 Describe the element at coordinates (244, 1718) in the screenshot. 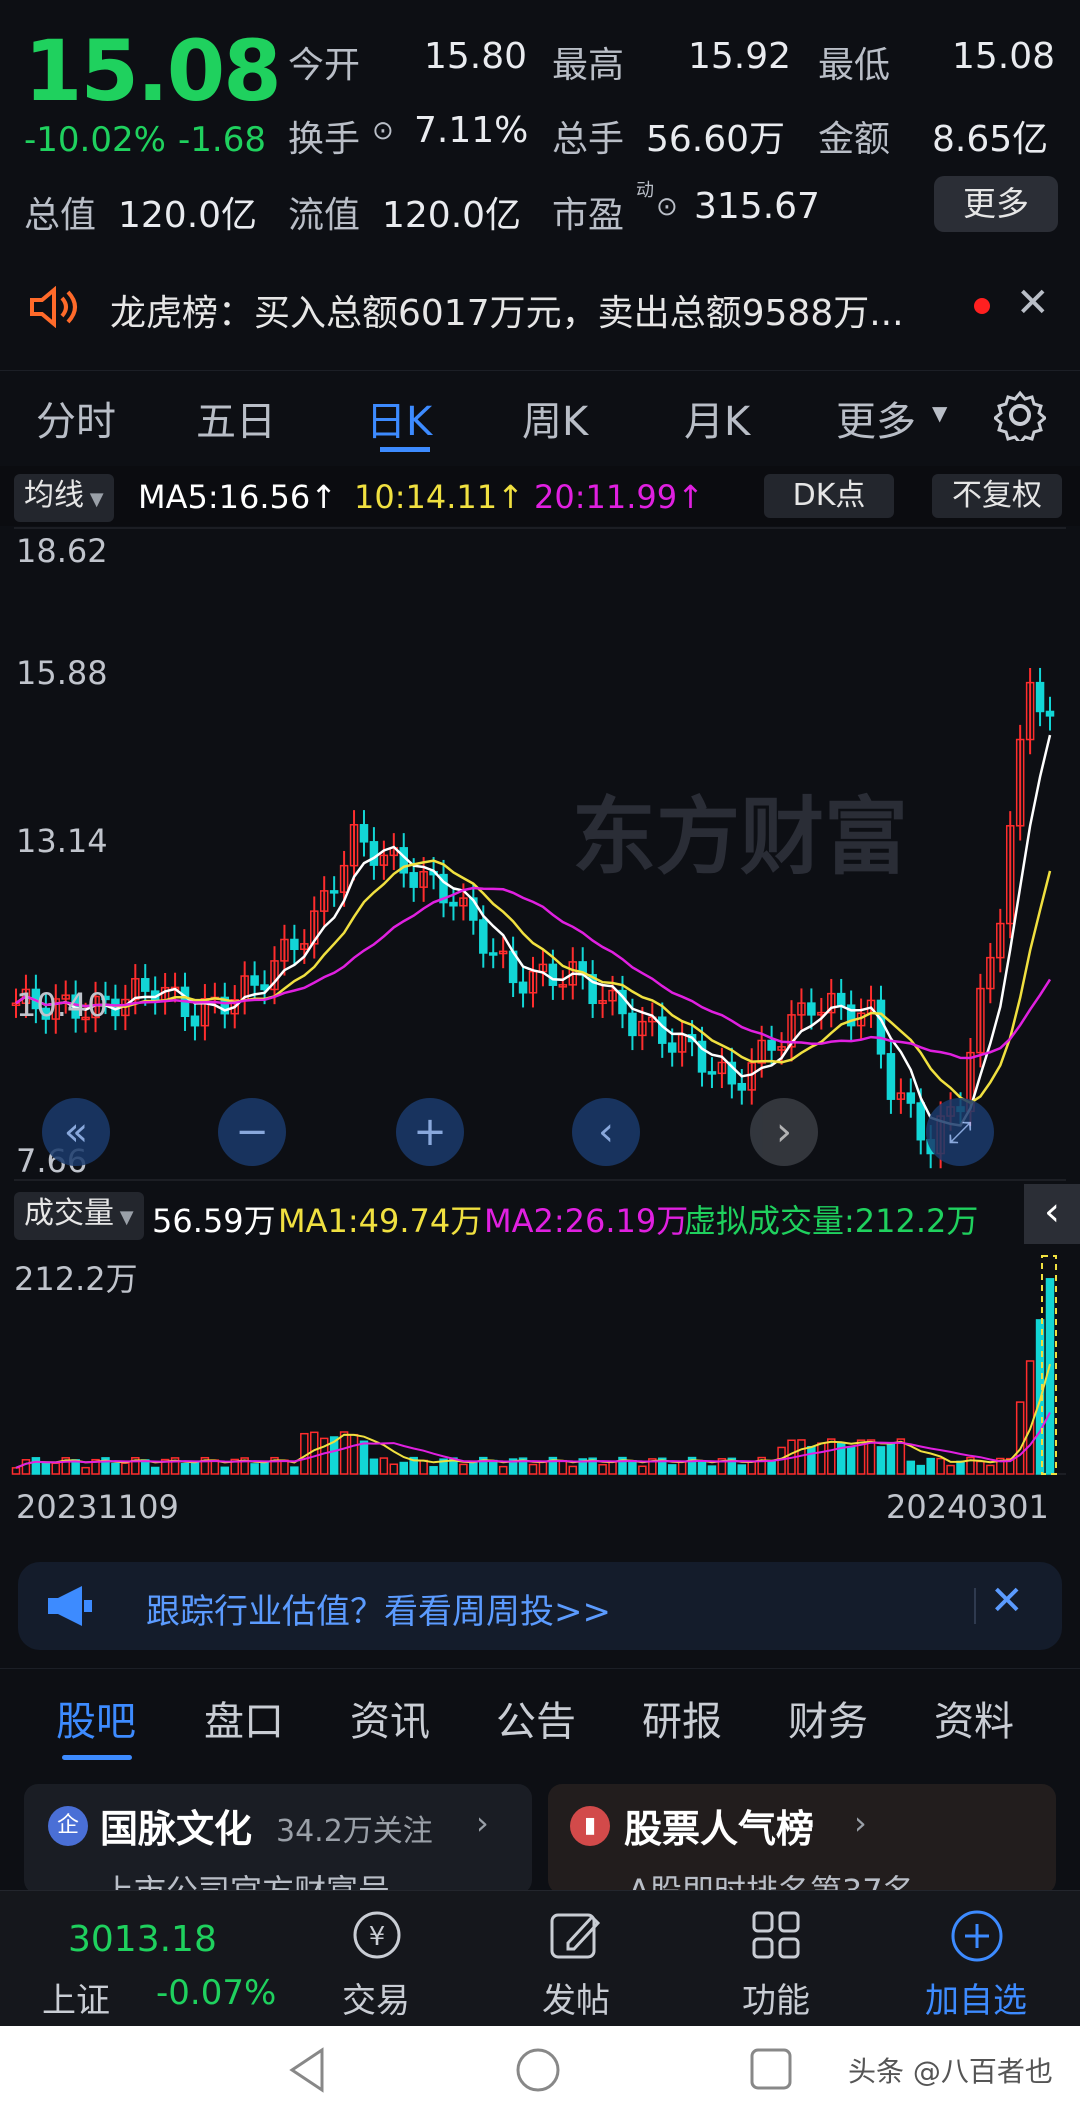

I see `tab-pankou: 盘口` at that location.